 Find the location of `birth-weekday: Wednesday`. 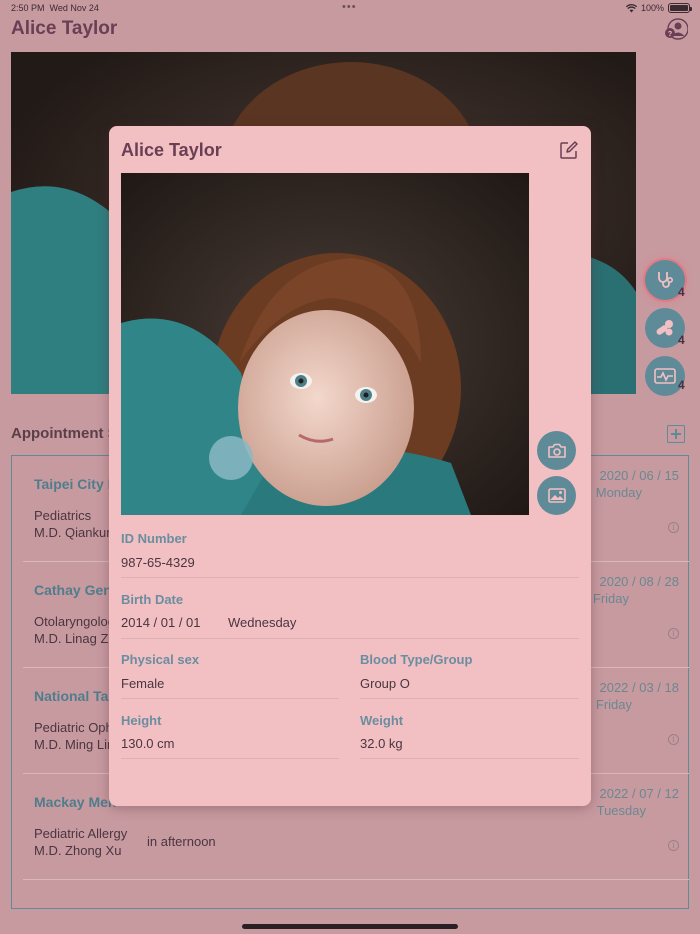

birth-weekday: Wednesday is located at coordinates (262, 622).